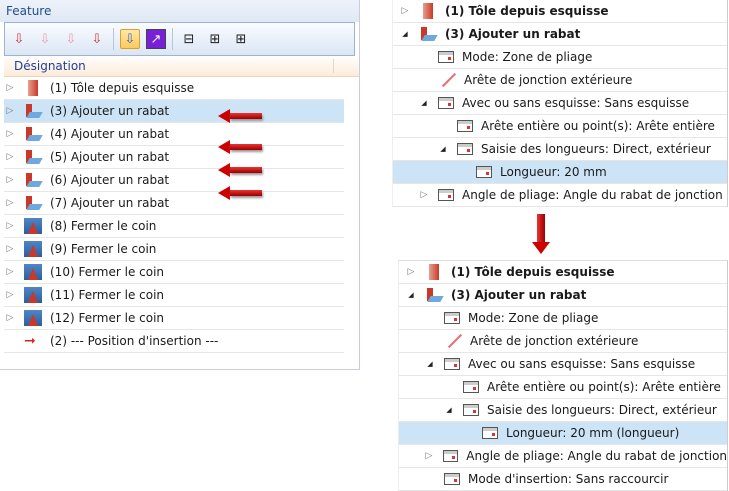  Describe the element at coordinates (134, 341) in the screenshot. I see `row-label: (2) --- Position d'insertion ---` at that location.